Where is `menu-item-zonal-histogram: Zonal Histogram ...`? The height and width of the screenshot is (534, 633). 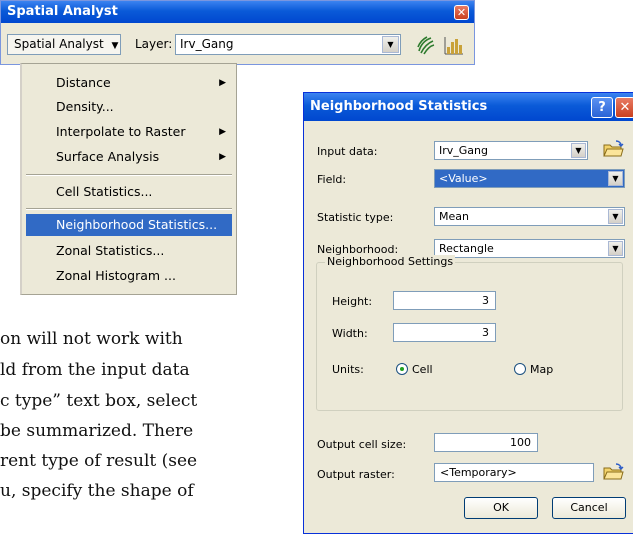 menu-item-zonal-histogram: Zonal Histogram ... is located at coordinates (129, 276).